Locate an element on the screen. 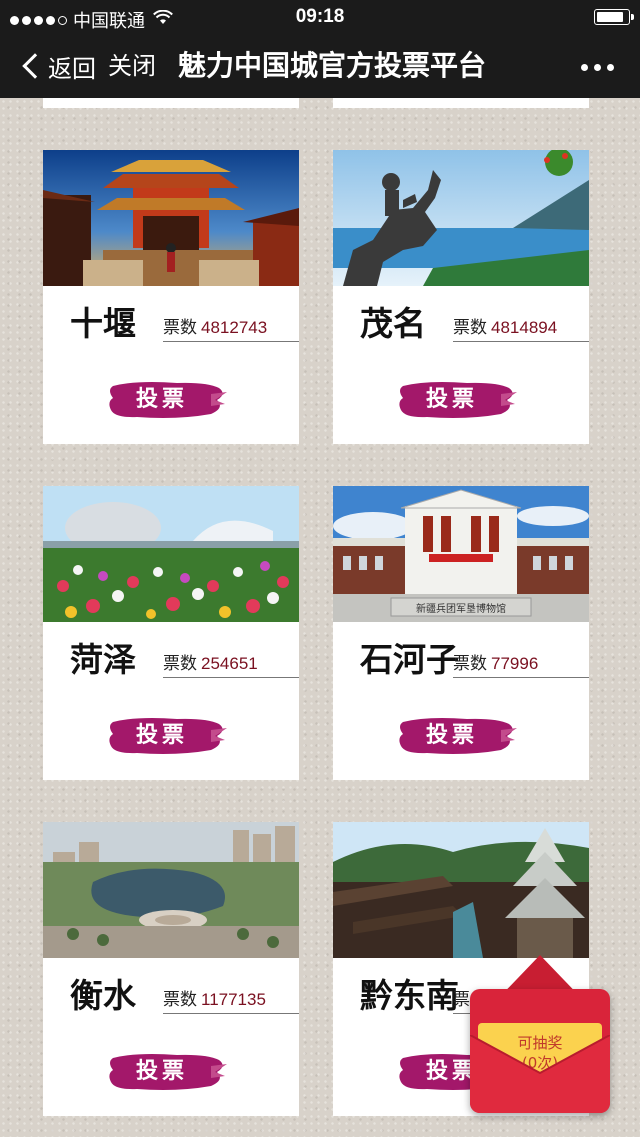 The width and height of the screenshot is (640, 1137). vote-count: 票数 4812743 is located at coordinates (231, 329).